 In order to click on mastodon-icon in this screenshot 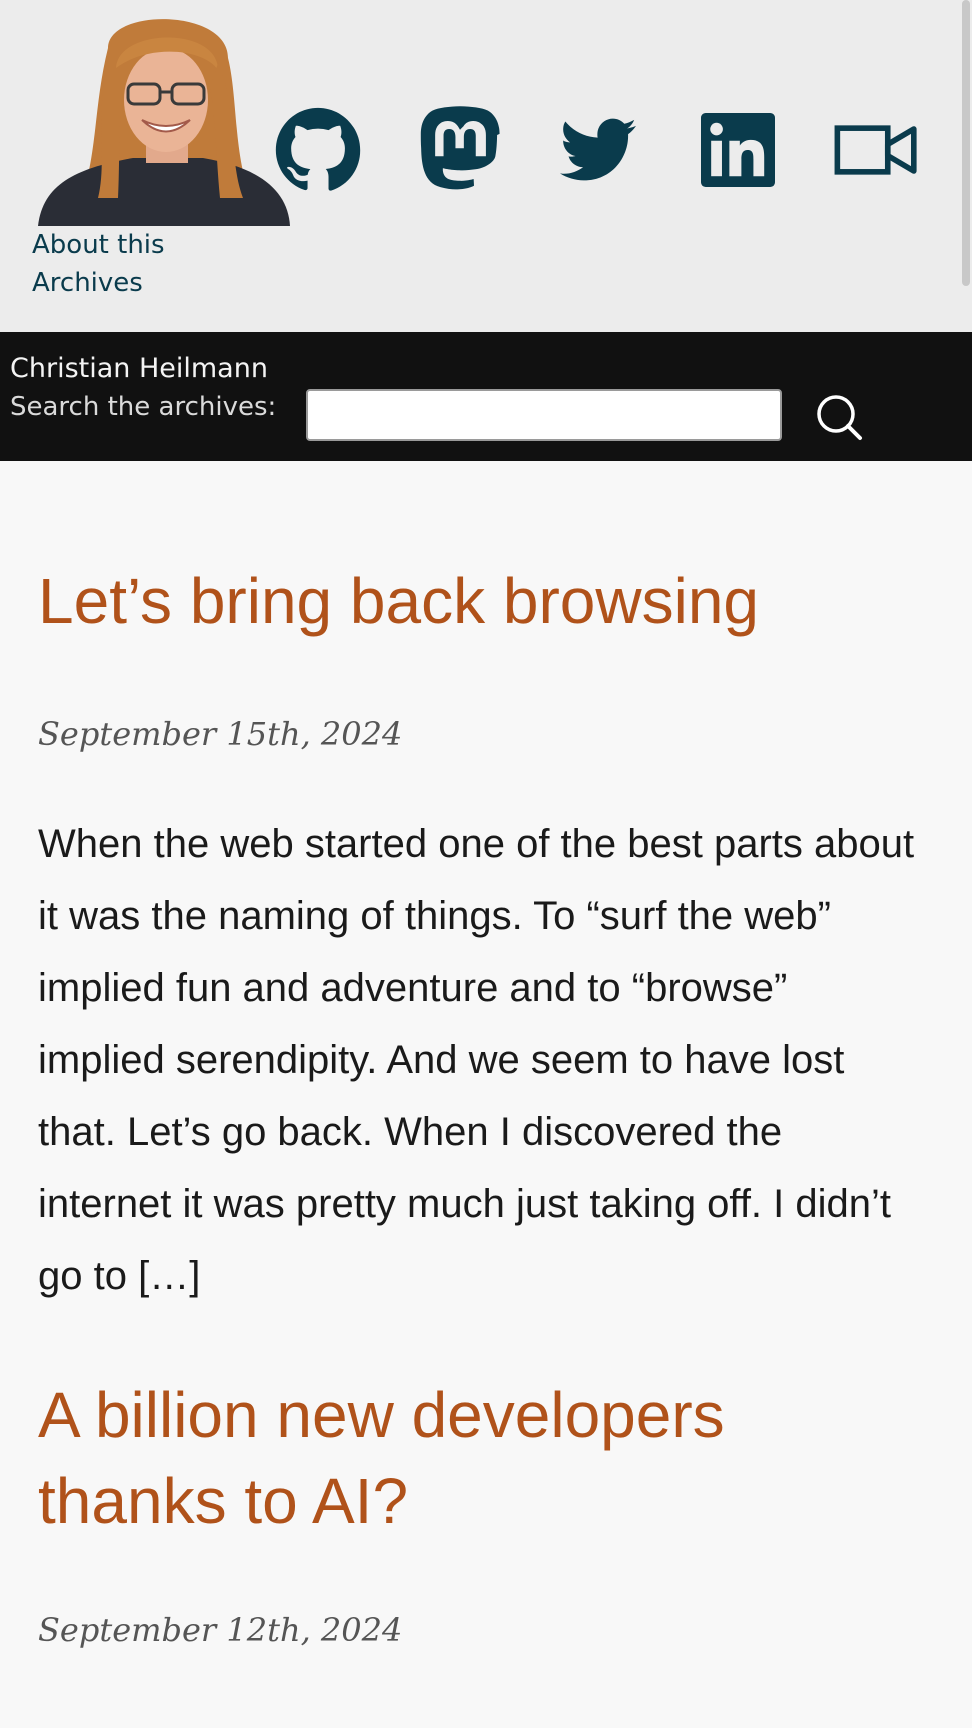, I will do `click(460, 148)`.